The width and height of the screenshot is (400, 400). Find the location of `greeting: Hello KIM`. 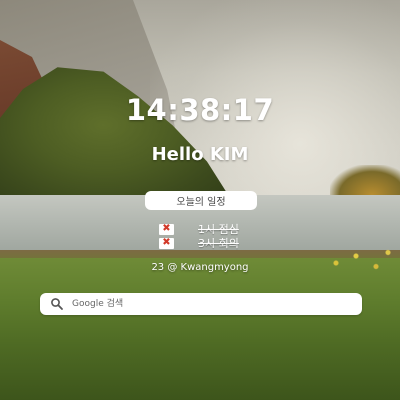

greeting: Hello KIM is located at coordinates (200, 154).